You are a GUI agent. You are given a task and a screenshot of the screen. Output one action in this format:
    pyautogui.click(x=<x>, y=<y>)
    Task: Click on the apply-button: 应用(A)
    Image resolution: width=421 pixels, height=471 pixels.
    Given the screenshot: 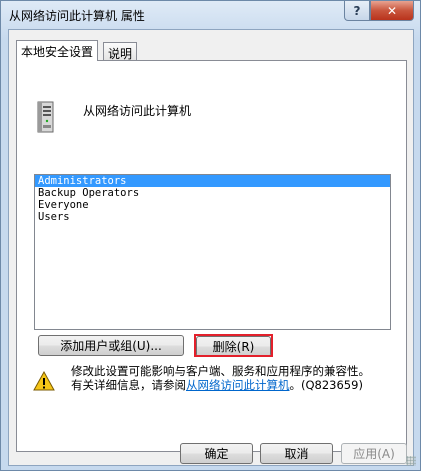 What is the action you would take?
    pyautogui.click(x=374, y=453)
    